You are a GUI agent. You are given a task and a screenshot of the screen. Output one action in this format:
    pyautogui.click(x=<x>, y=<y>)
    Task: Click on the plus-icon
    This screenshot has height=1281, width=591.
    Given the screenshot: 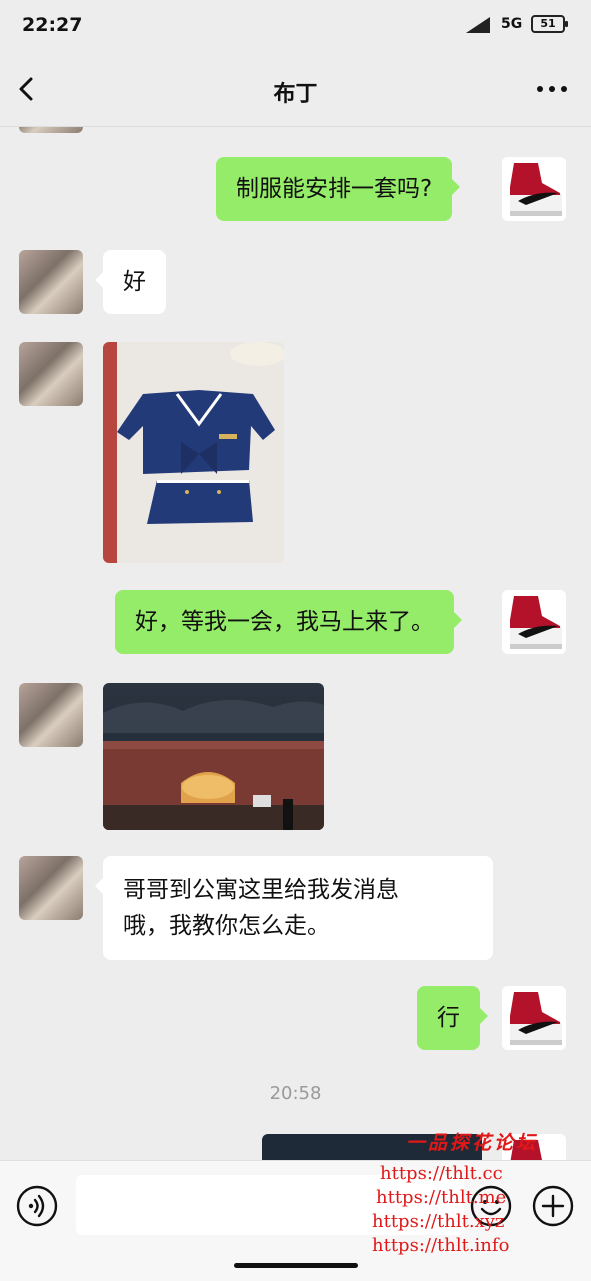 What is the action you would take?
    pyautogui.click(x=553, y=1206)
    